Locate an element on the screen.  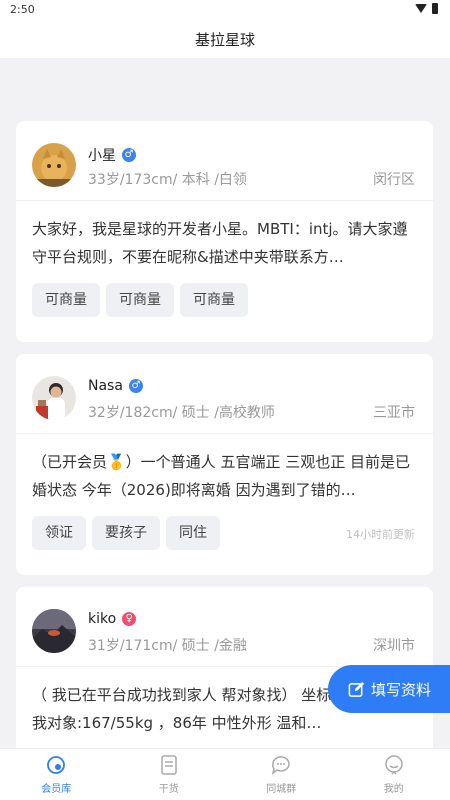
status-icons is located at coordinates (426, 8).